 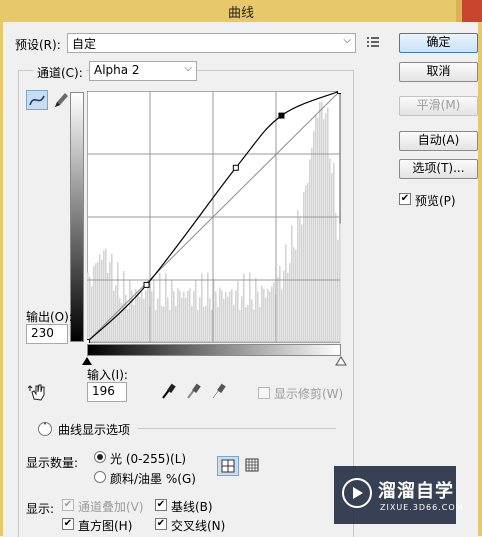 I want to click on channel-overlays-checkbox: ✔, so click(x=68, y=505).